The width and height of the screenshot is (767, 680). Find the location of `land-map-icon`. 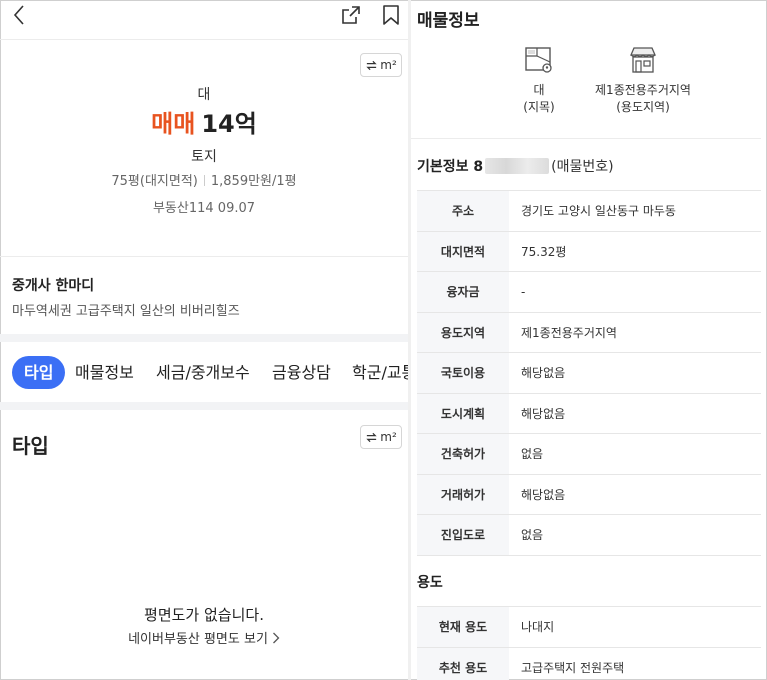

land-map-icon is located at coordinates (538, 60).